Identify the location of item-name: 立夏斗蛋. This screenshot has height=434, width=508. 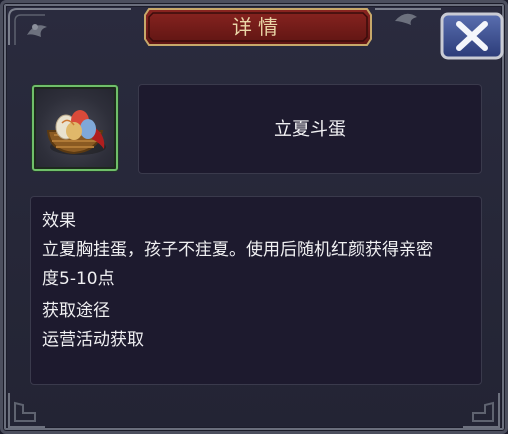
(310, 129).